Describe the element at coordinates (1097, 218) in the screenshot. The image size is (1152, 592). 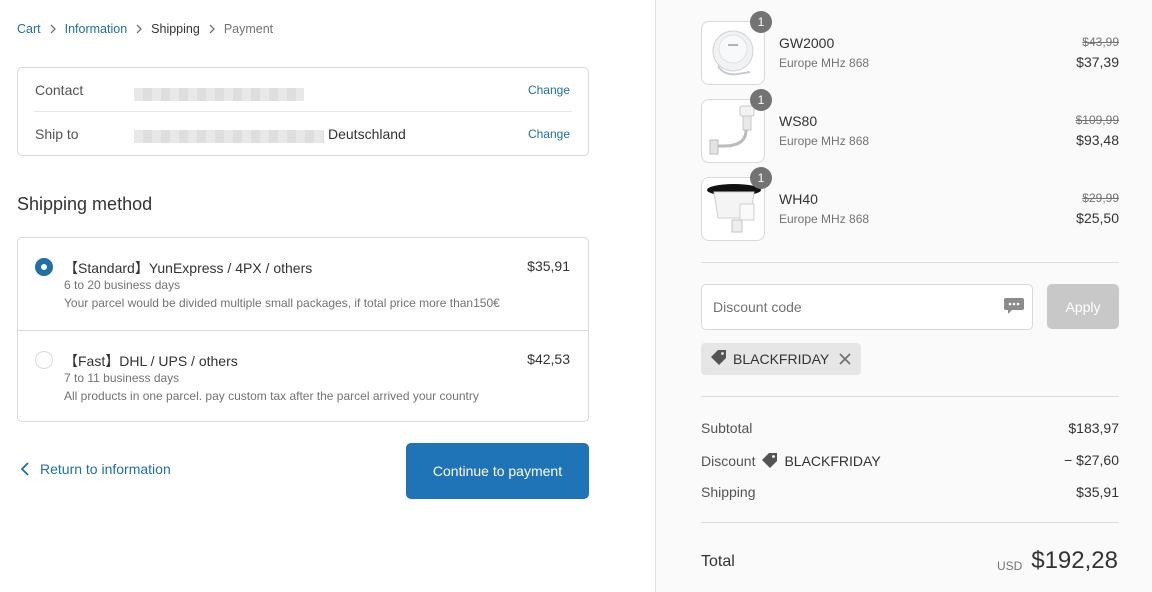
I see `product-price: $25,50` at that location.